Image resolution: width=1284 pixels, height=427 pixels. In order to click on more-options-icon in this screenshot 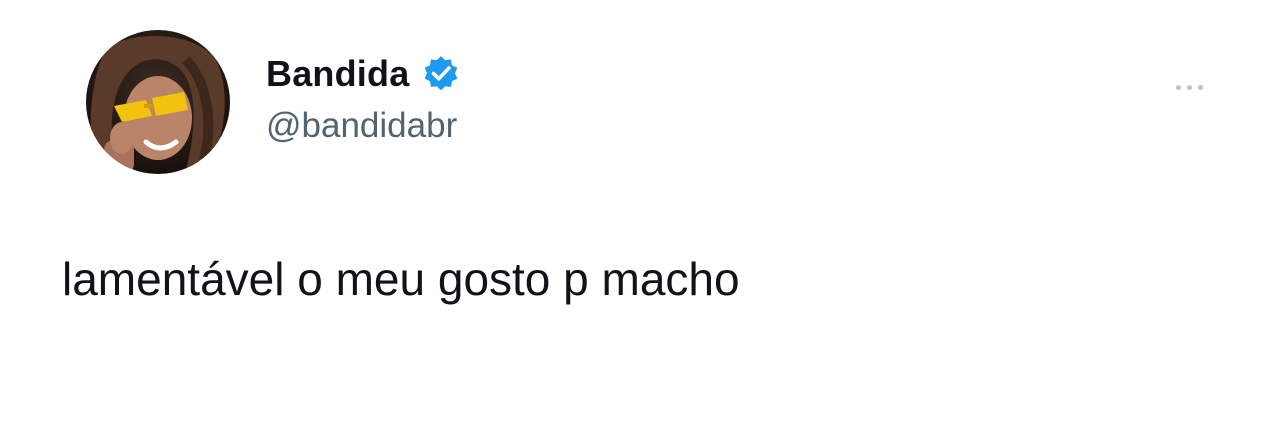, I will do `click(1189, 87)`.